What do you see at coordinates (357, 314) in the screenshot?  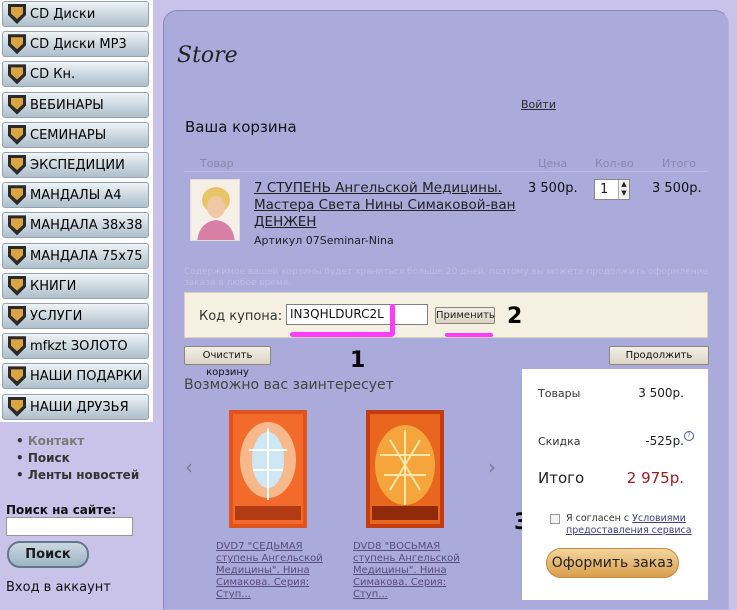 I see `coupon-input: IN3QHLDURC2L` at bounding box center [357, 314].